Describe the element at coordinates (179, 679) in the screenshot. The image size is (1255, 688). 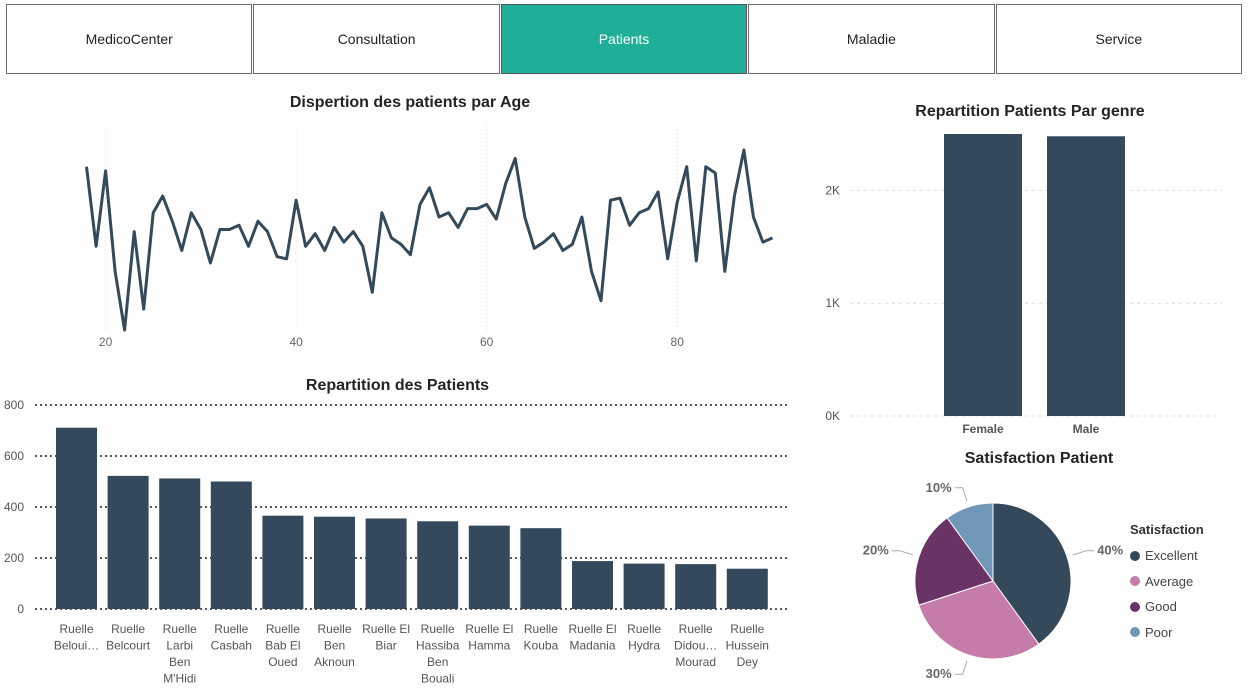
I see `repartition-x-tick-label: M'Hidi` at that location.